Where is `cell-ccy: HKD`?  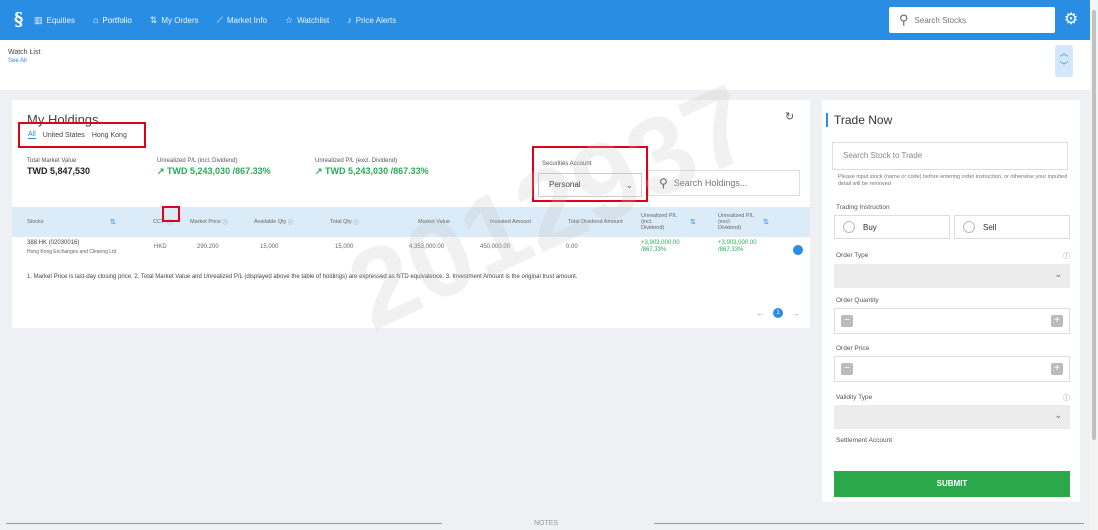
cell-ccy: HKD is located at coordinates (160, 247).